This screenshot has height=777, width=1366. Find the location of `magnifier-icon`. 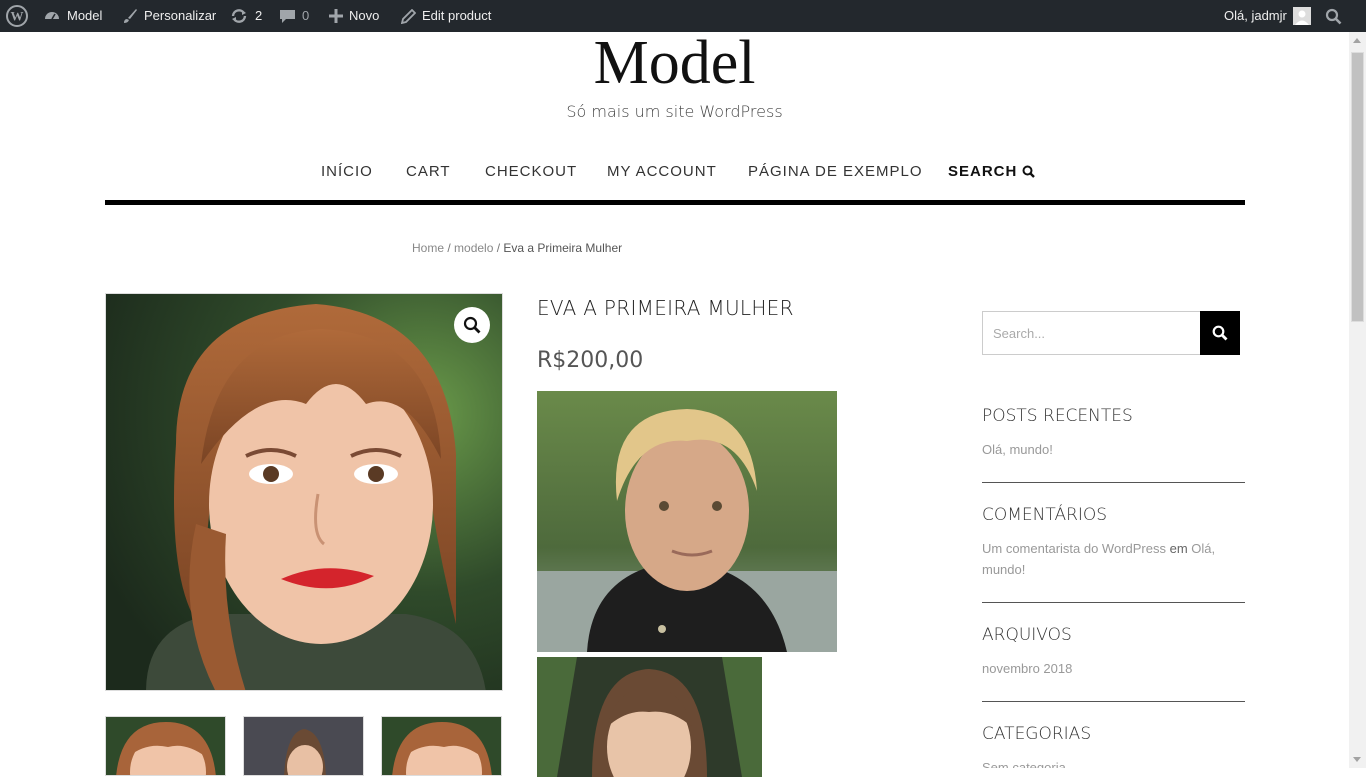

magnifier-icon is located at coordinates (472, 325).